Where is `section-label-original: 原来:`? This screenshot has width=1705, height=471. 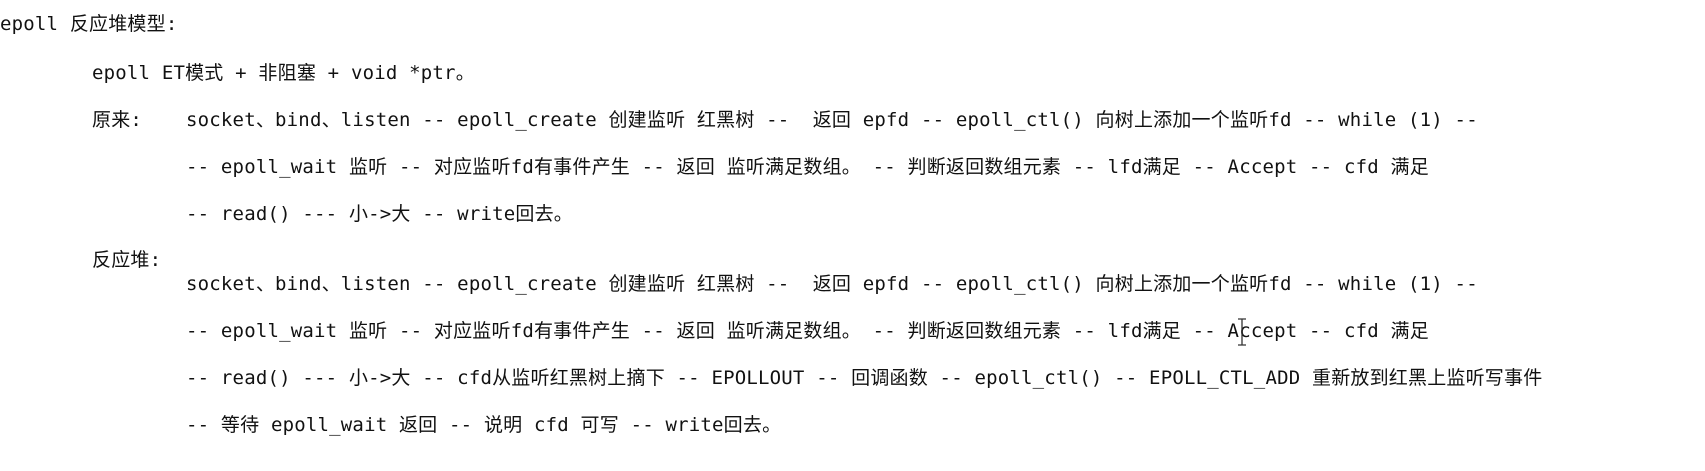
section-label-original: 原来: is located at coordinates (117, 120).